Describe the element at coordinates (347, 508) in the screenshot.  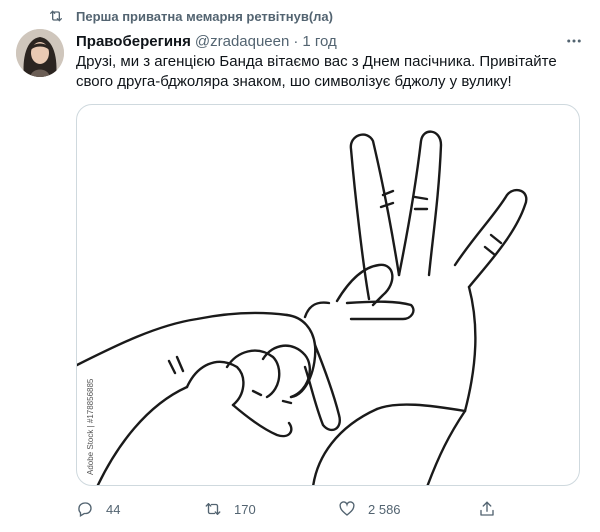
I see `like-icon` at that location.